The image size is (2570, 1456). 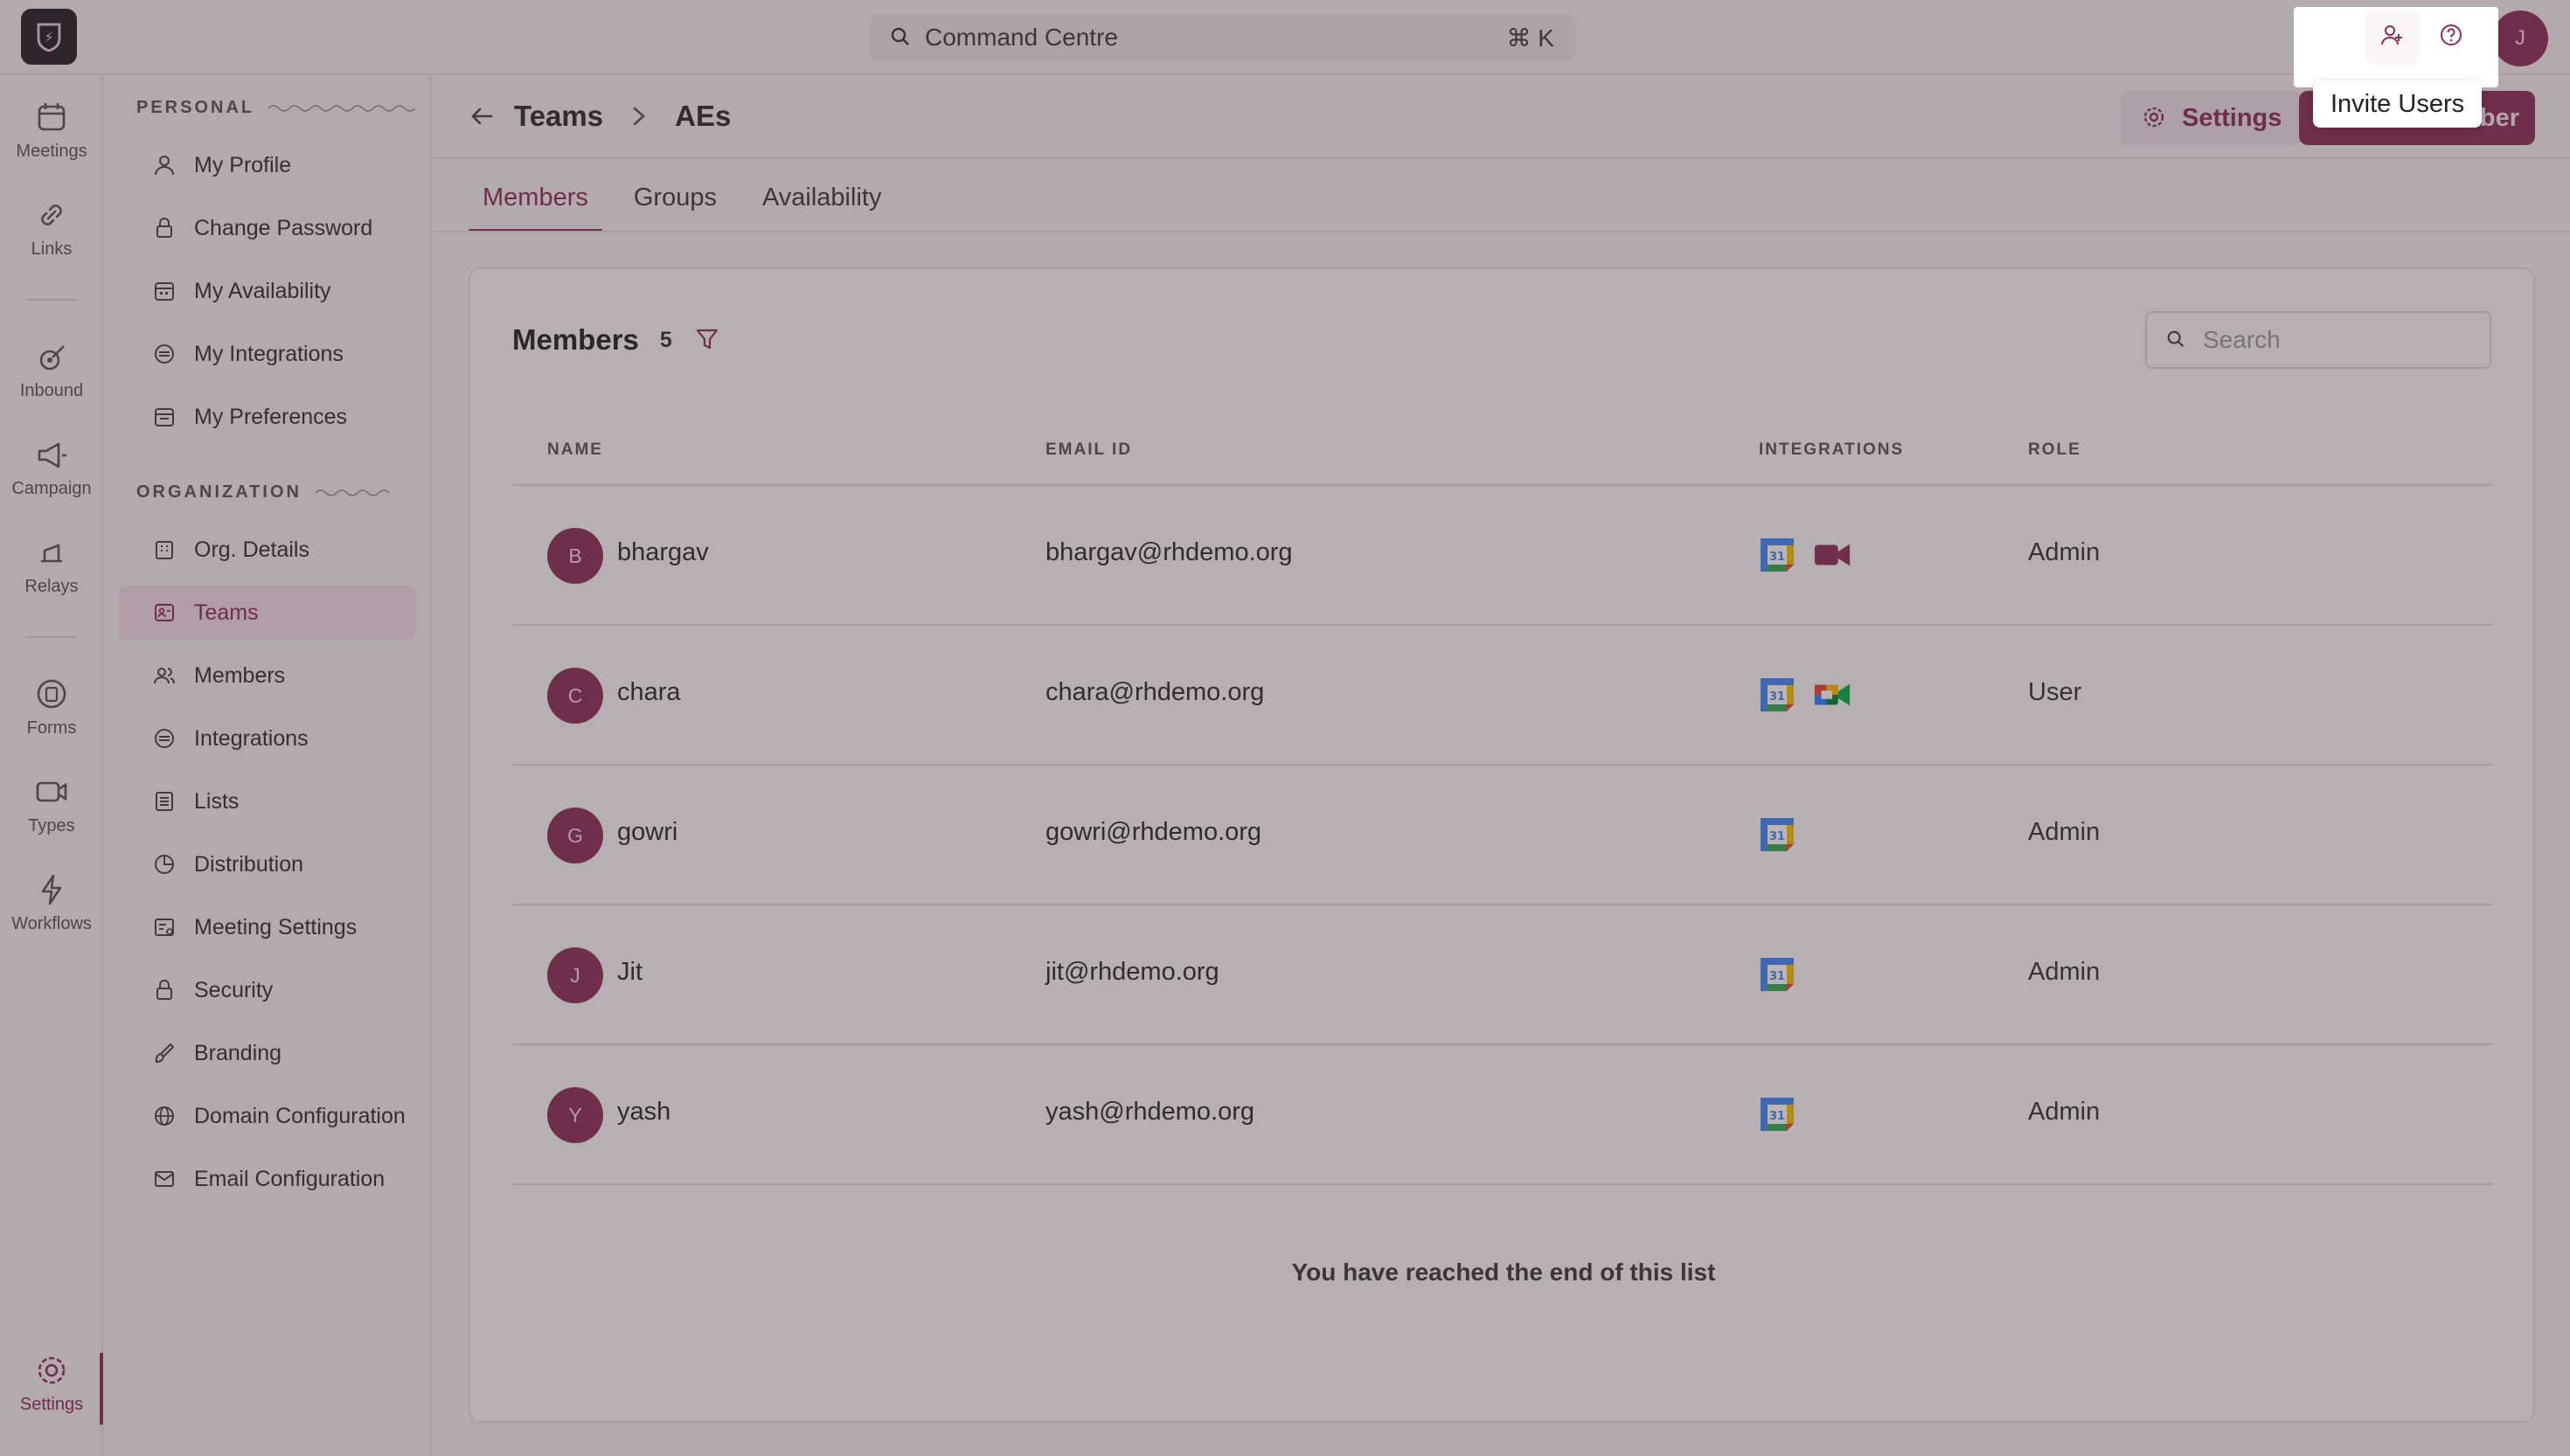 What do you see at coordinates (675, 201) in the screenshot?
I see `tab-groups: Groups` at bounding box center [675, 201].